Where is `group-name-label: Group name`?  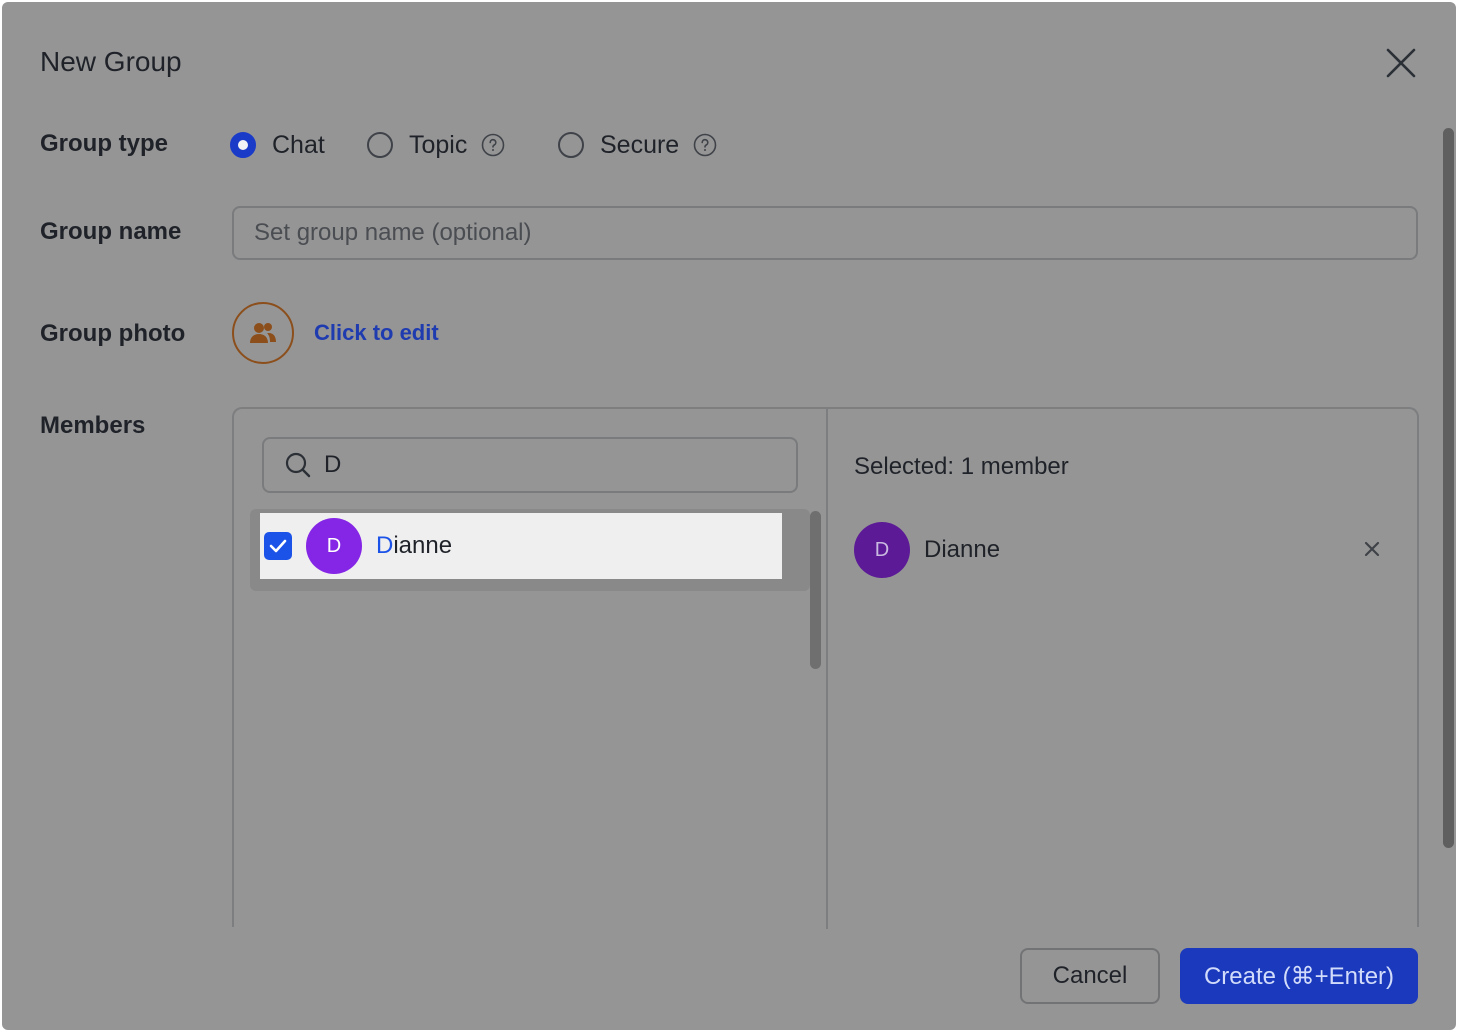 group-name-label: Group name is located at coordinates (111, 231).